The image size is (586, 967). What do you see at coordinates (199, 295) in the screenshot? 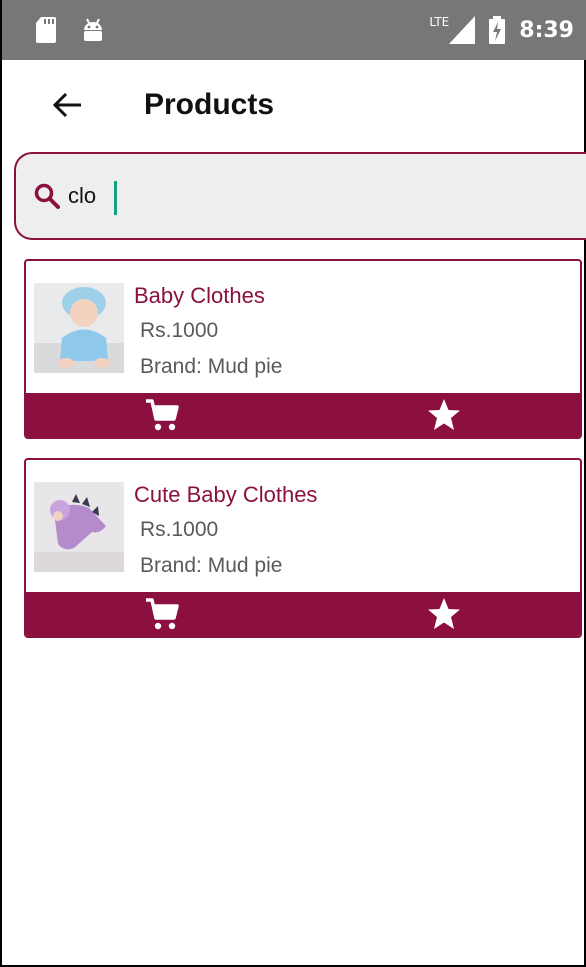
I see `product-name: Baby Clothes` at bounding box center [199, 295].